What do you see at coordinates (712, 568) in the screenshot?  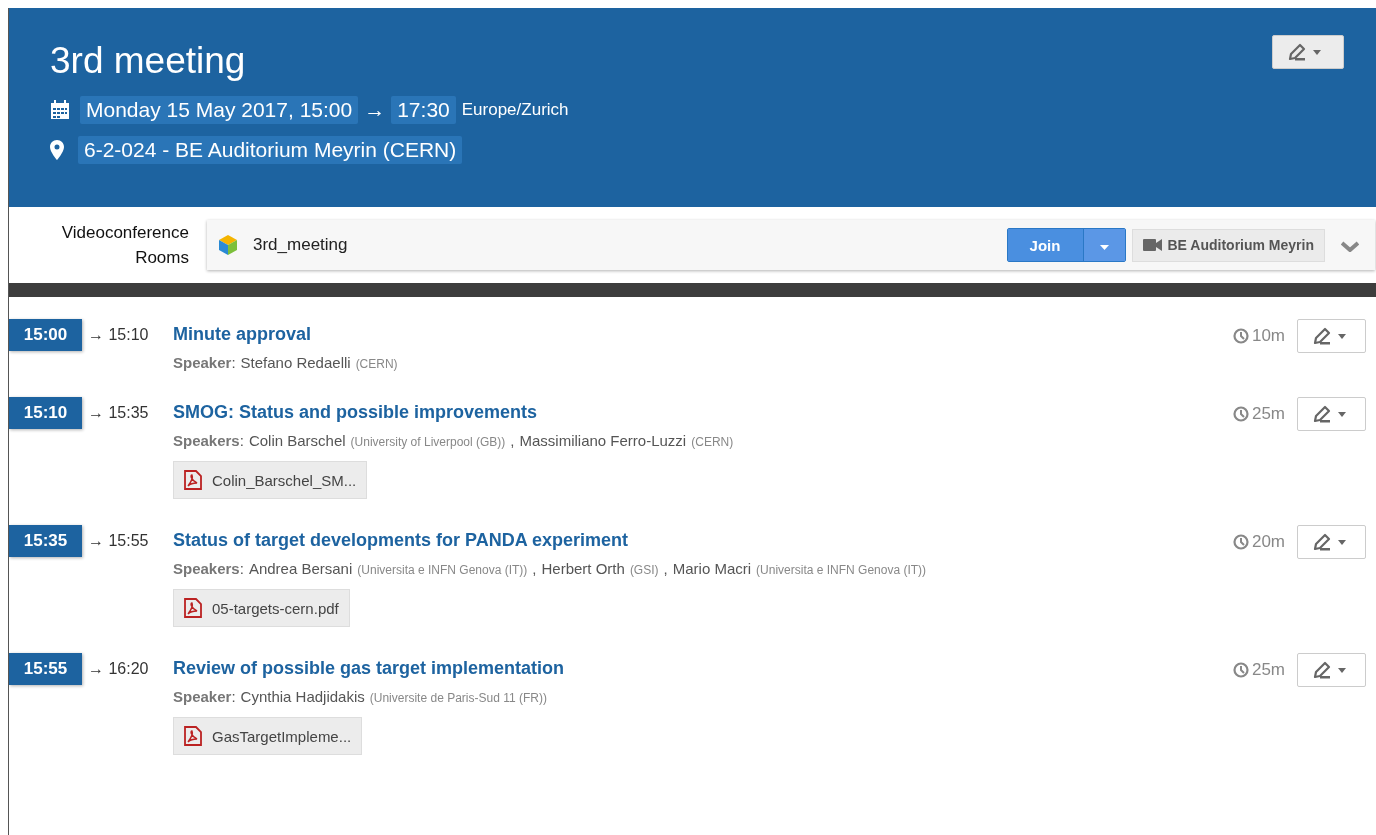 I see `speaker-name: Mario Macri` at bounding box center [712, 568].